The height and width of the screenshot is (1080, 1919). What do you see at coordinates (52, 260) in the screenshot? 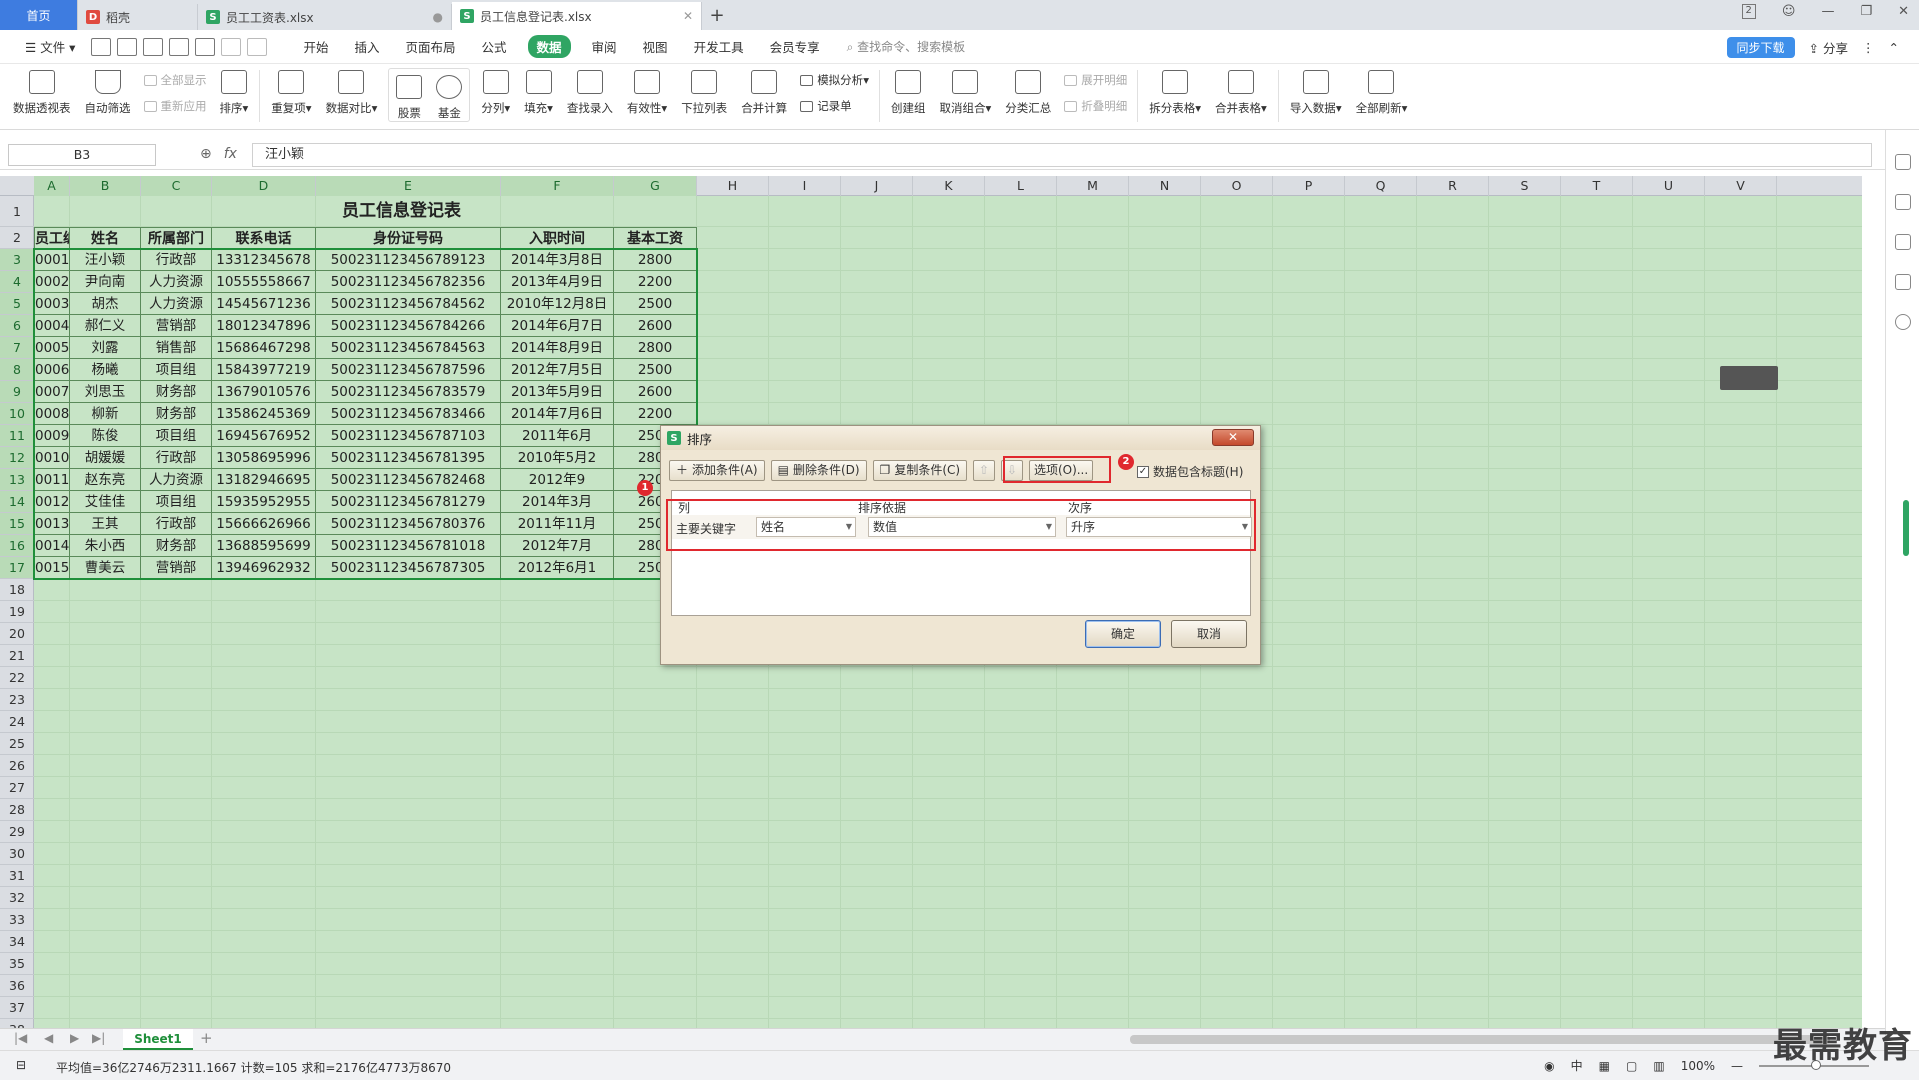
I see `table-cell: 0001` at bounding box center [52, 260].